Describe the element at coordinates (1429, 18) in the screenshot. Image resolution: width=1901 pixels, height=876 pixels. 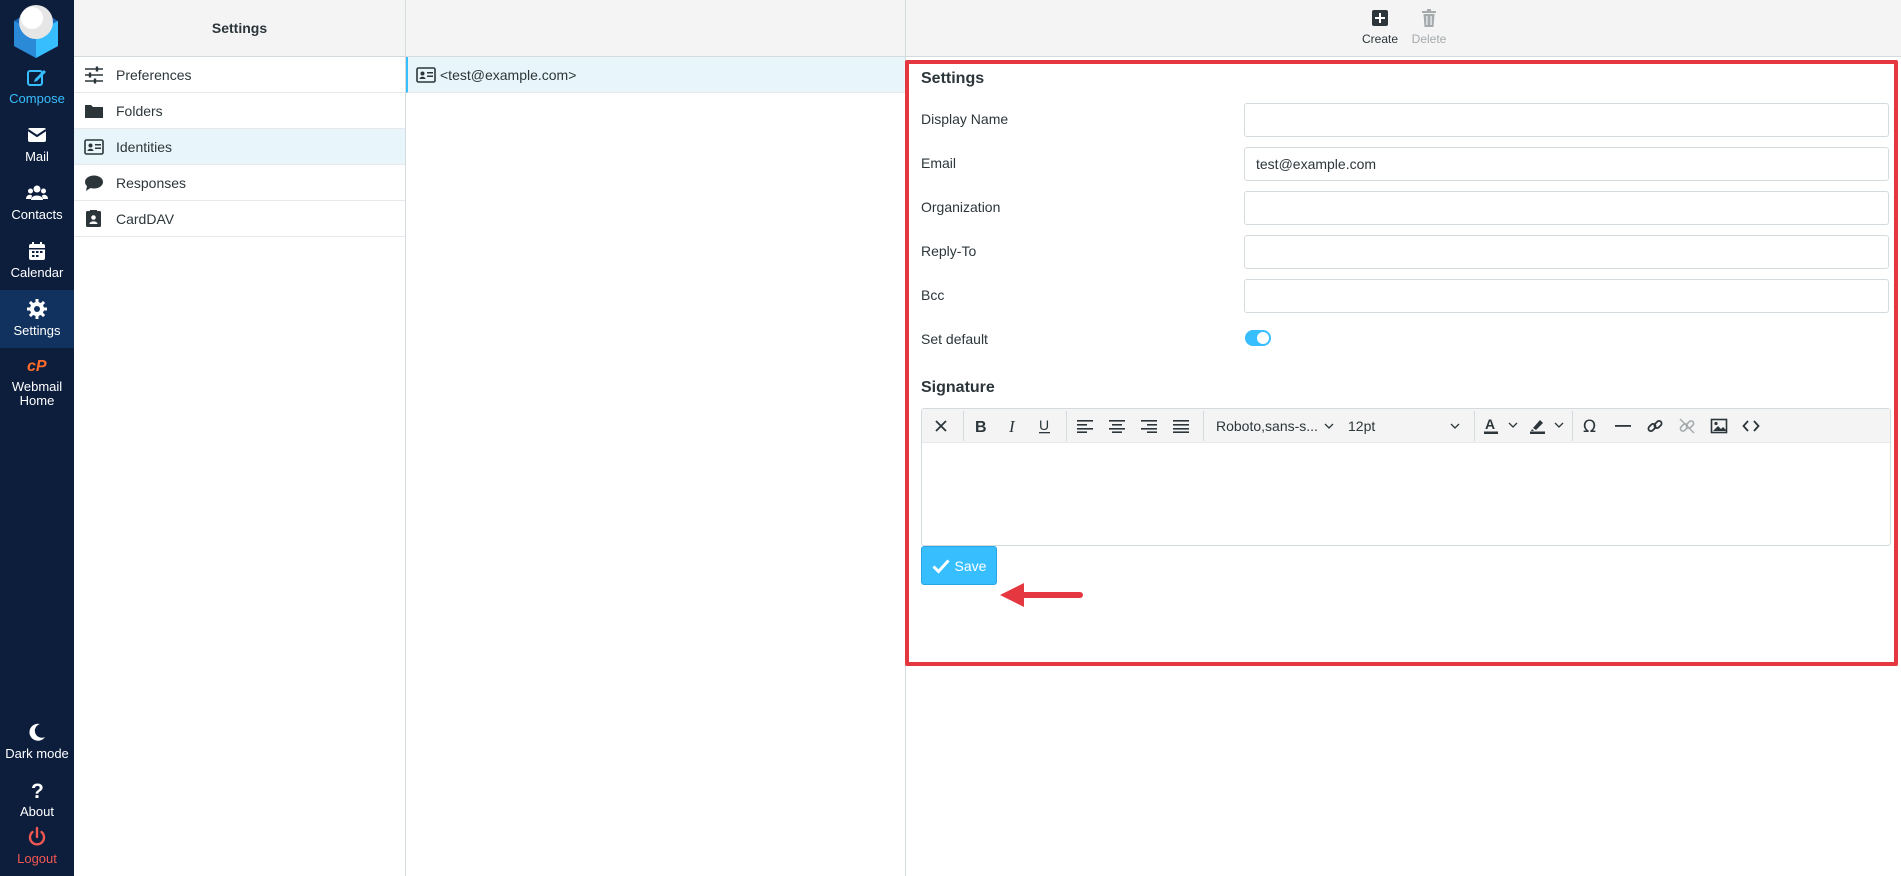
I see `trash-icon` at that location.